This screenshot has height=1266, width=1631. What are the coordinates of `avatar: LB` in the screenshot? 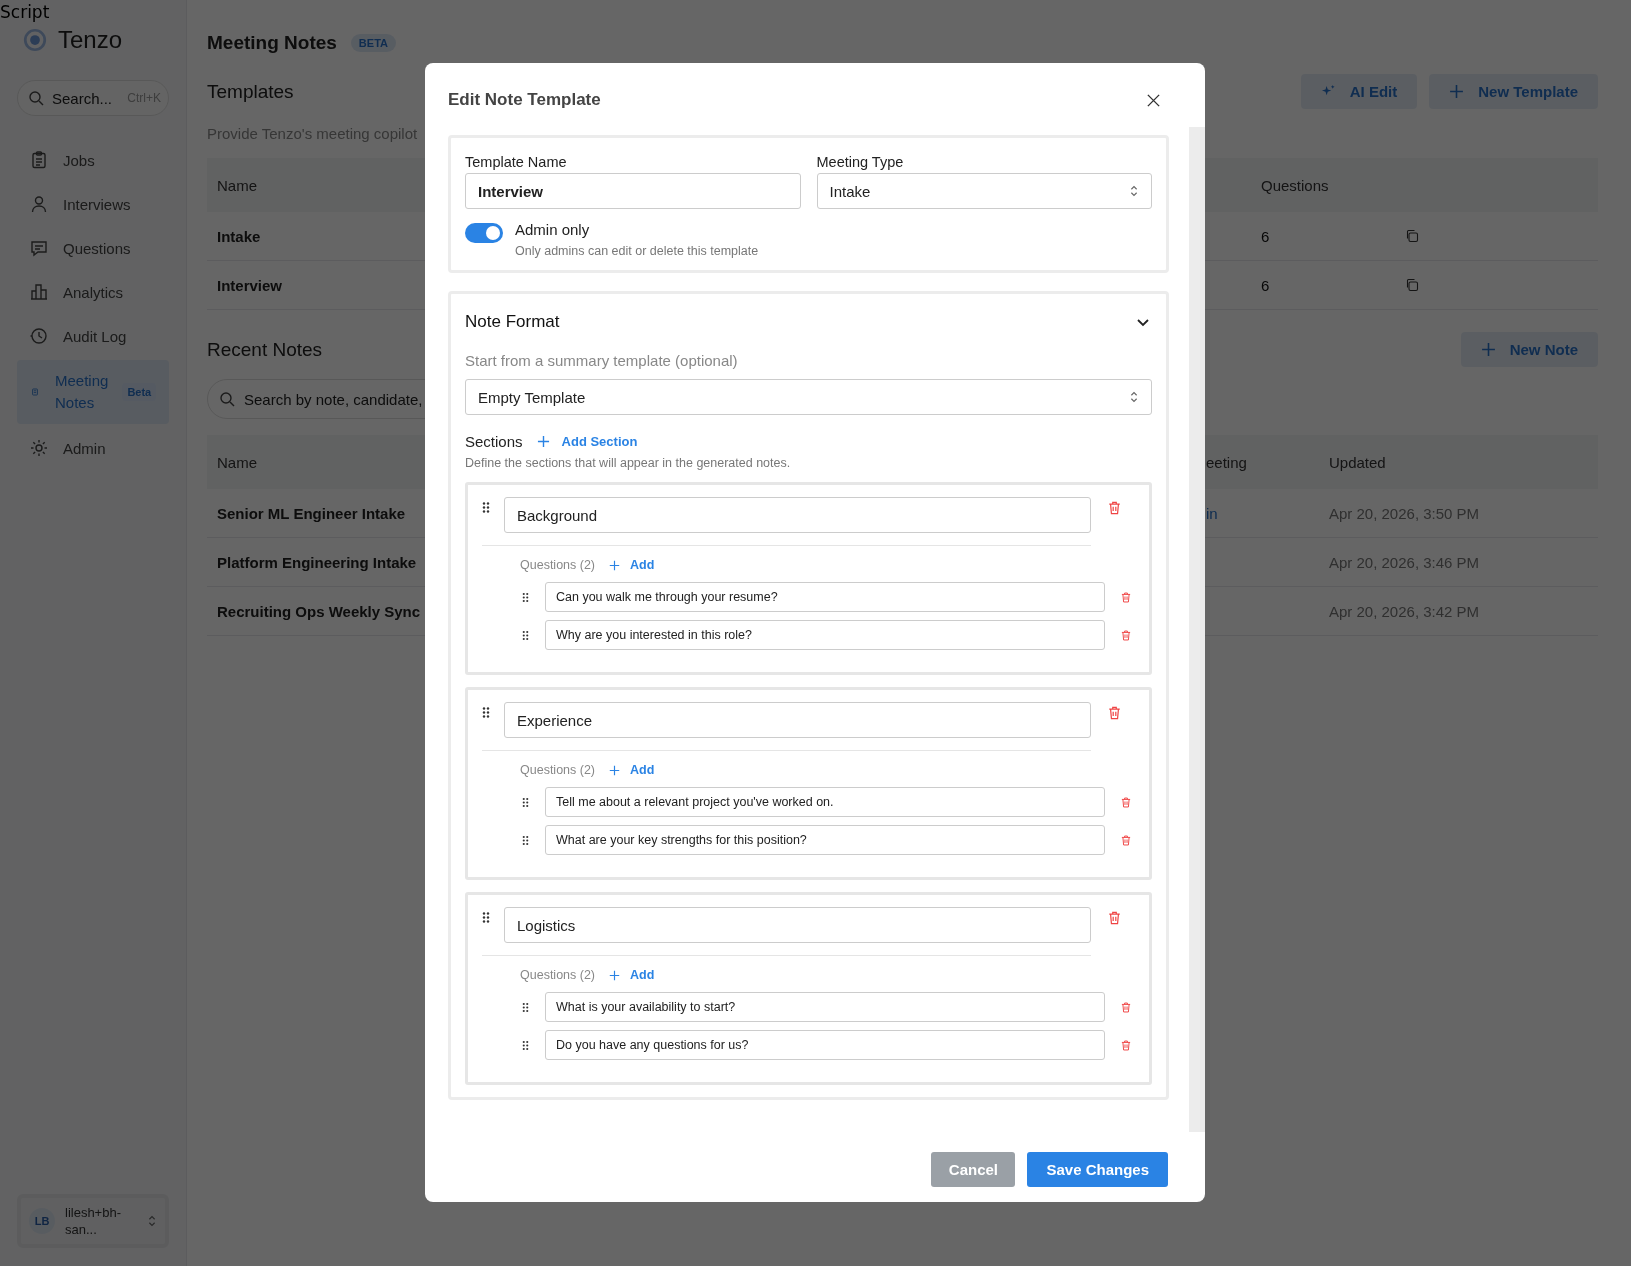 It's located at (42, 1221).